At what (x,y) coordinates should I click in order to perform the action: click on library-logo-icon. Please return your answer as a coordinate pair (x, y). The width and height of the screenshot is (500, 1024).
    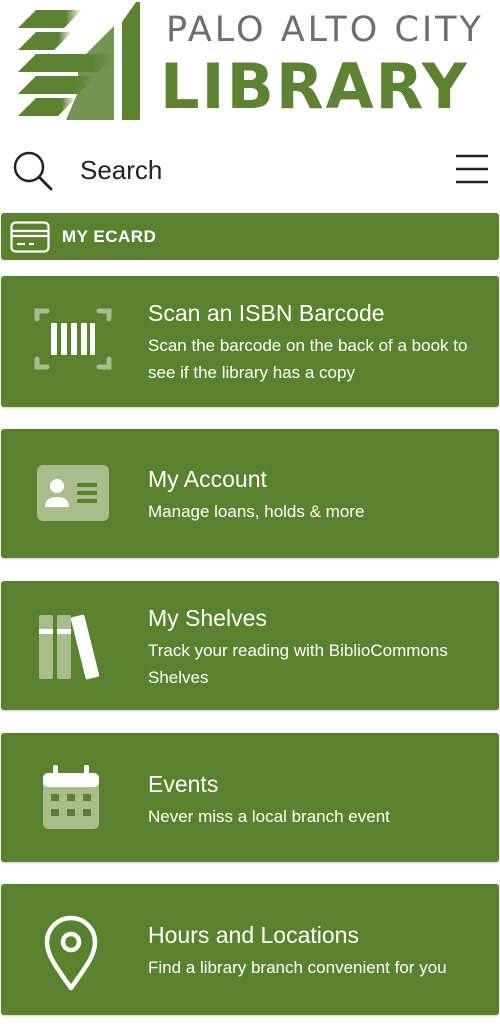
    Looking at the image, I should click on (79, 61).